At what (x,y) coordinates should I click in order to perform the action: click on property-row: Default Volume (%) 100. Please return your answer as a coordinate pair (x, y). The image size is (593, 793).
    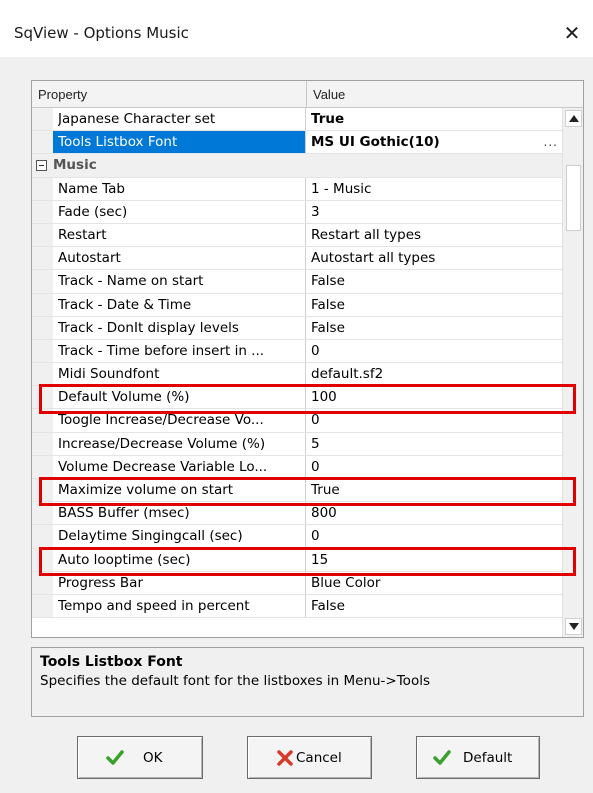
    Looking at the image, I should click on (297, 398).